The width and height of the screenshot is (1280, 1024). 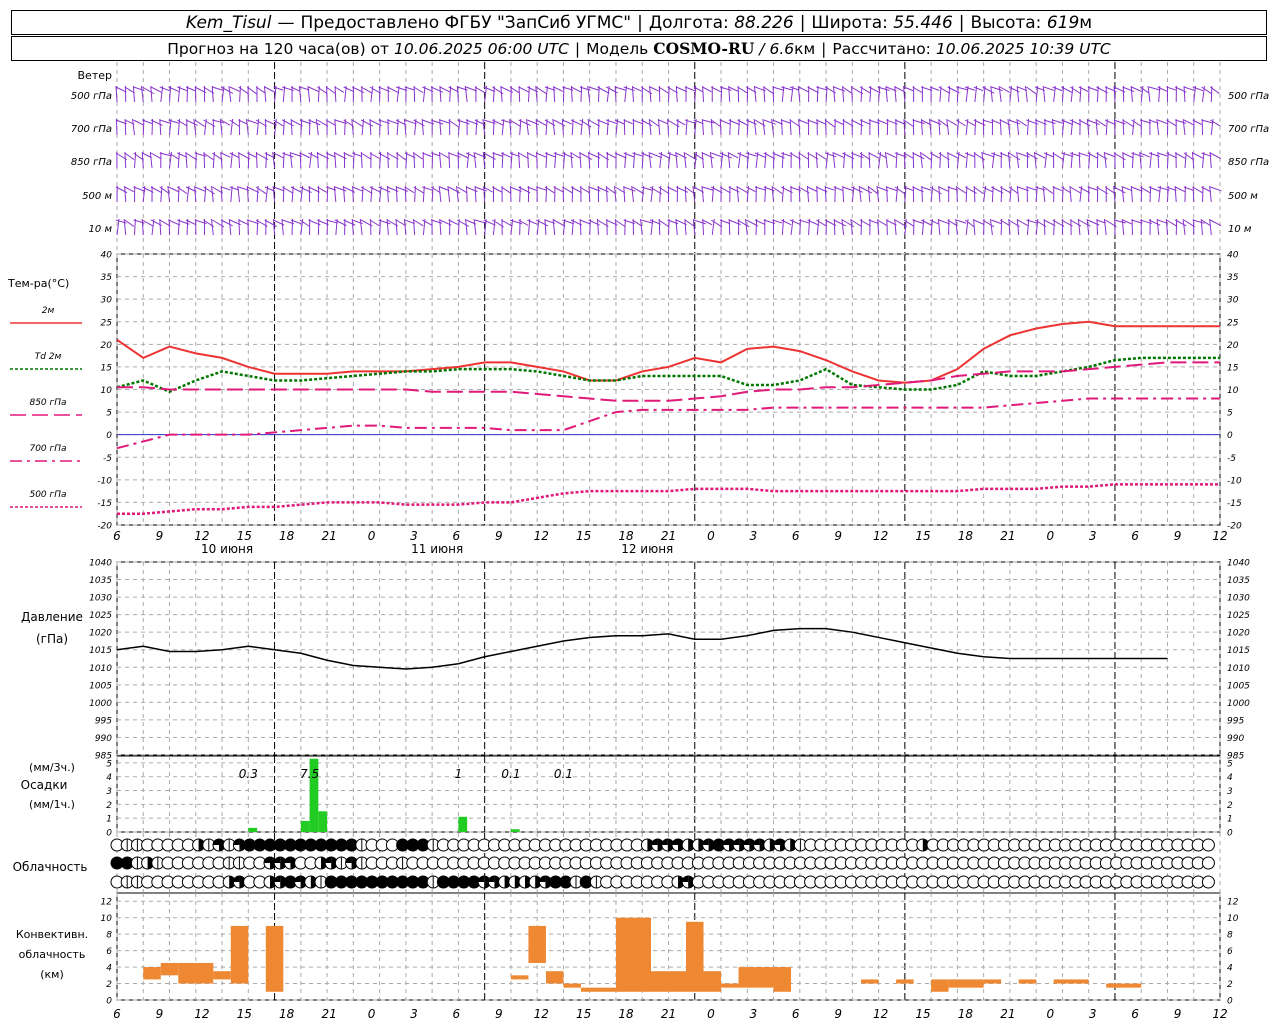 What do you see at coordinates (248, 774) in the screenshot?
I see `precip-annotation: 0.3` at bounding box center [248, 774].